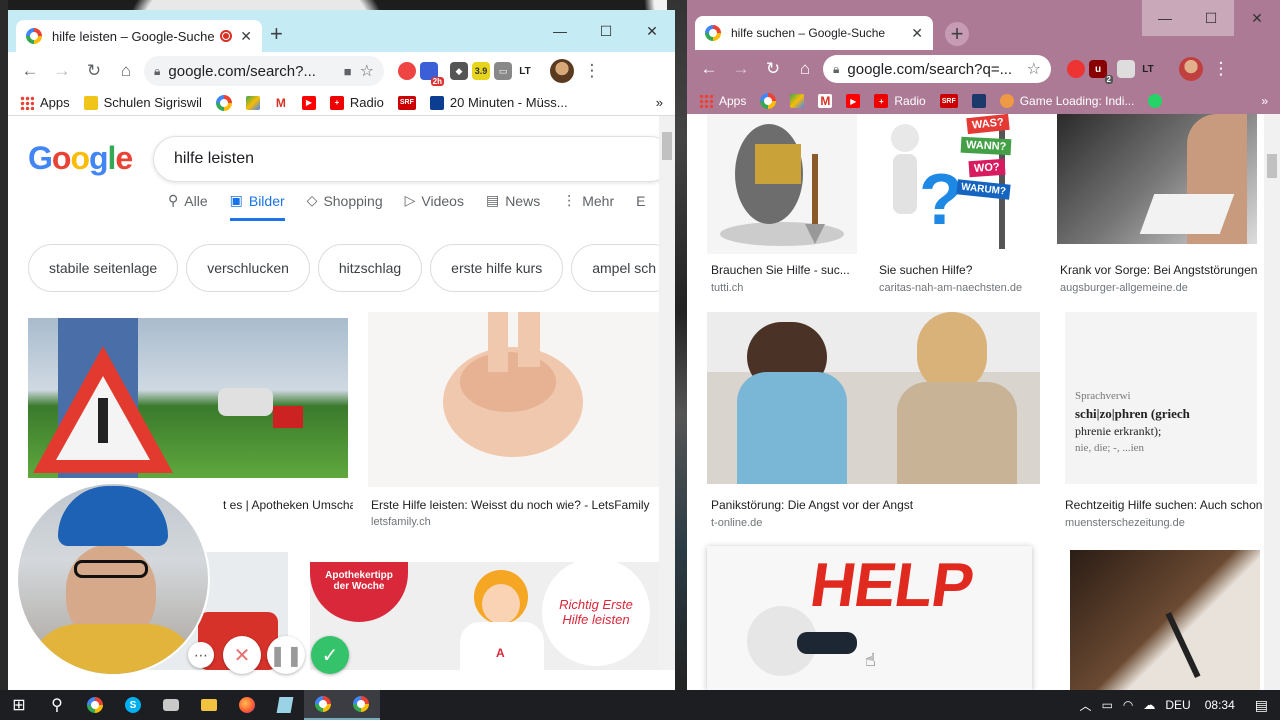  What do you see at coordinates (814, 33) in the screenshot?
I see `right-active-tab: hilfe suchen – Google-Suche ✕` at bounding box center [814, 33].